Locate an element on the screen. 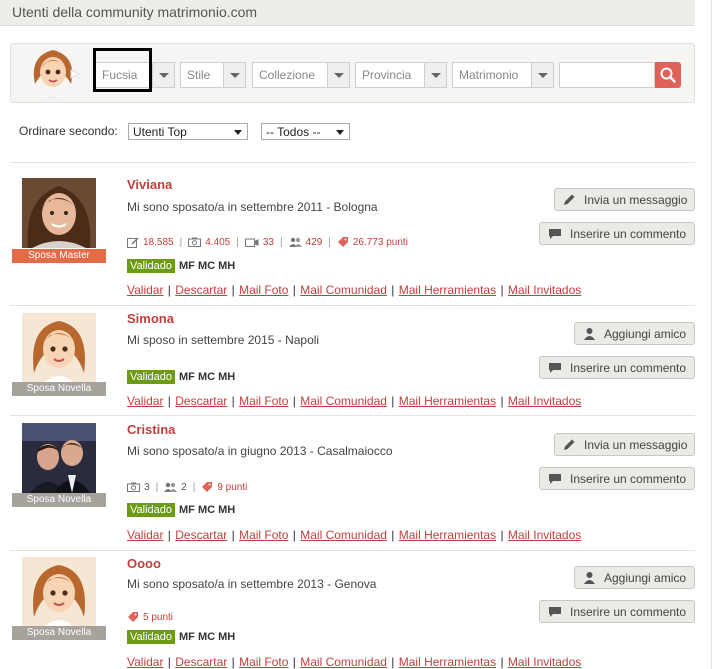 The height and width of the screenshot is (669, 720). friends-stat: 429 is located at coordinates (305, 242).